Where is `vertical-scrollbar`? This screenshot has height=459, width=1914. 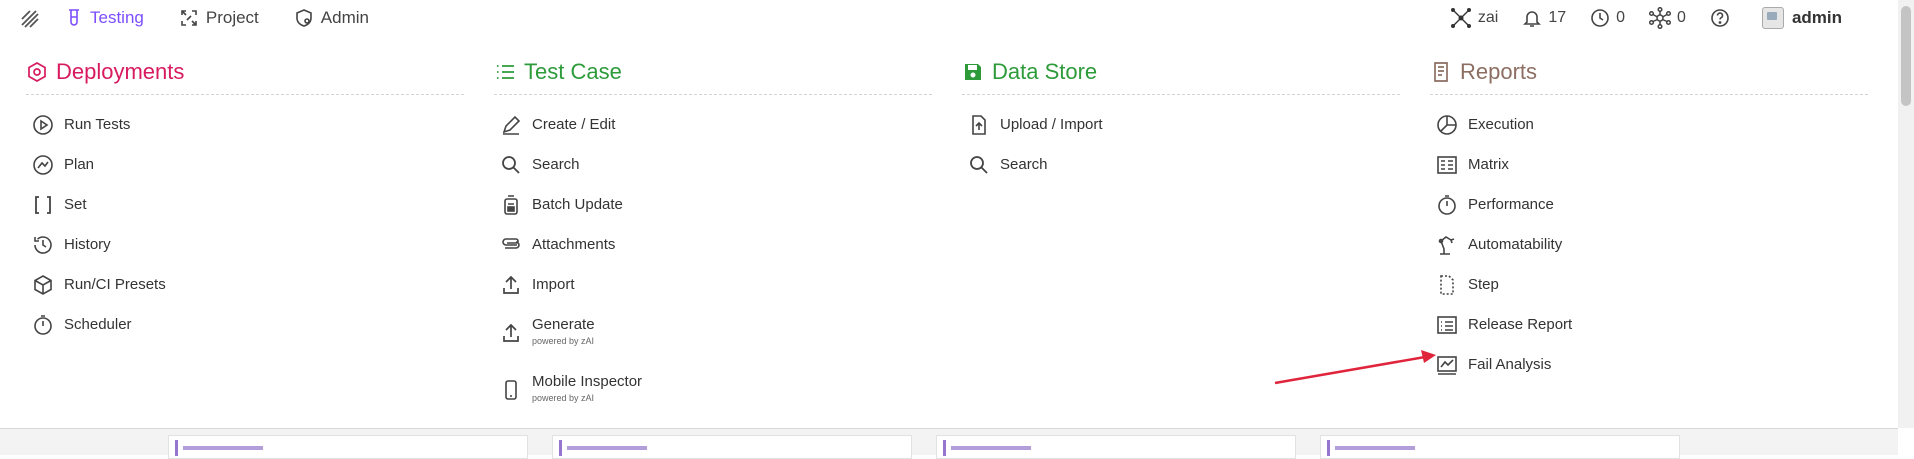 vertical-scrollbar is located at coordinates (1906, 214).